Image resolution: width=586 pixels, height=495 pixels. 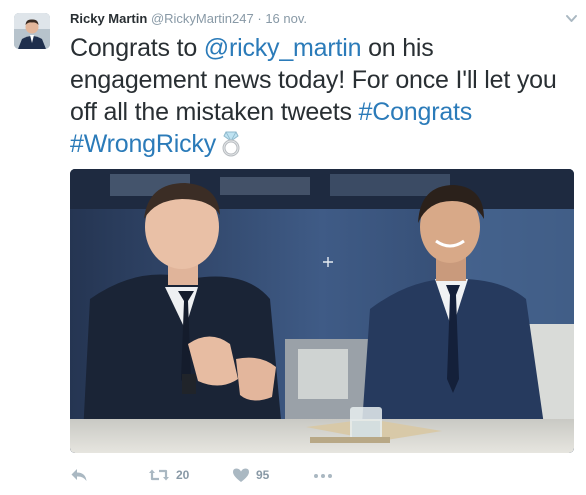 I want to click on text-segment: Congrats to, so click(x=137, y=48).